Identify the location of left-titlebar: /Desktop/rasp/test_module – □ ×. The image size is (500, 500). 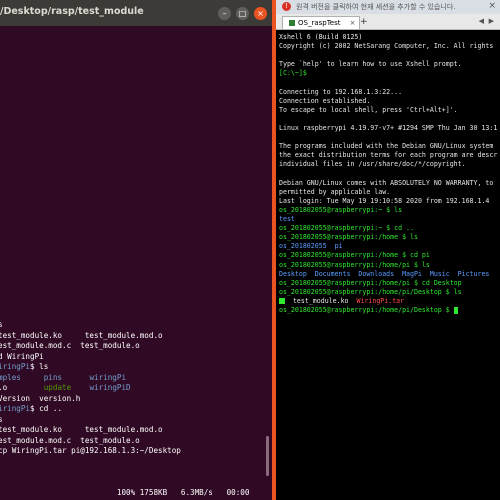
(136, 13).